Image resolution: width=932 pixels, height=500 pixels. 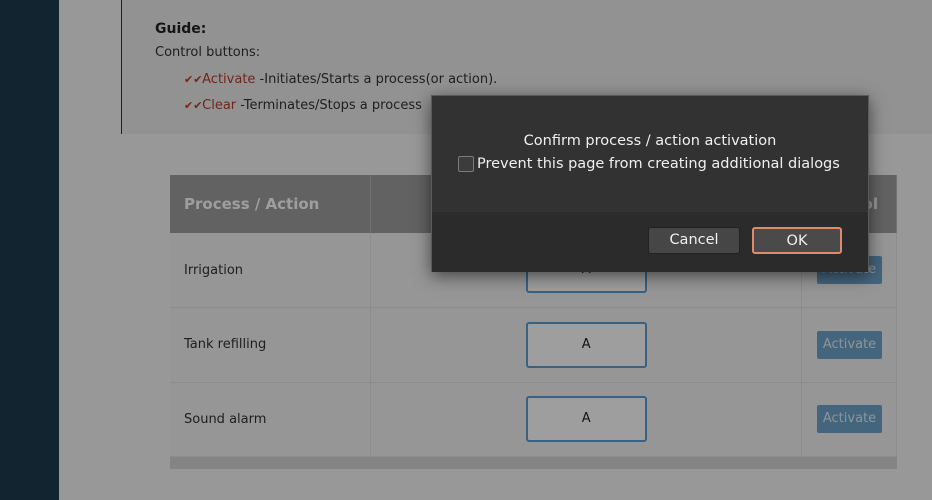 What do you see at coordinates (650, 141) in the screenshot?
I see `dialog-message: Confirm process / action activation` at bounding box center [650, 141].